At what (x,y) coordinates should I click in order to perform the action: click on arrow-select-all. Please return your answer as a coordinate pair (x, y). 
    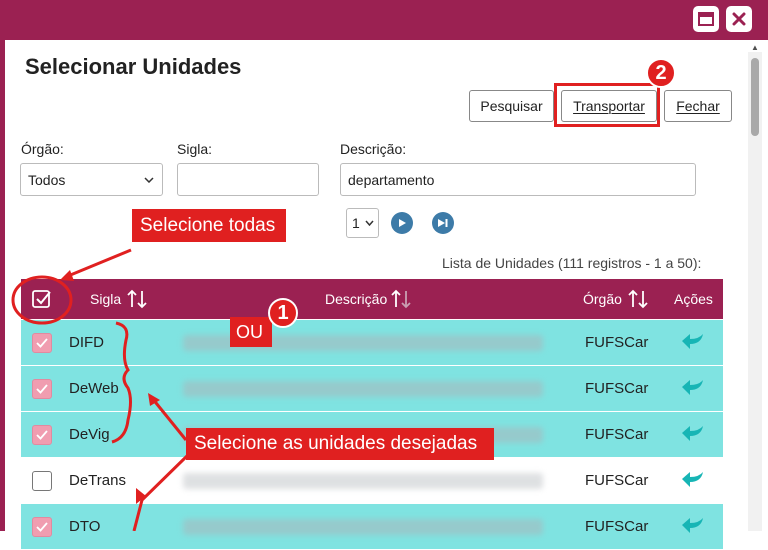
    Looking at the image, I should click on (99, 263).